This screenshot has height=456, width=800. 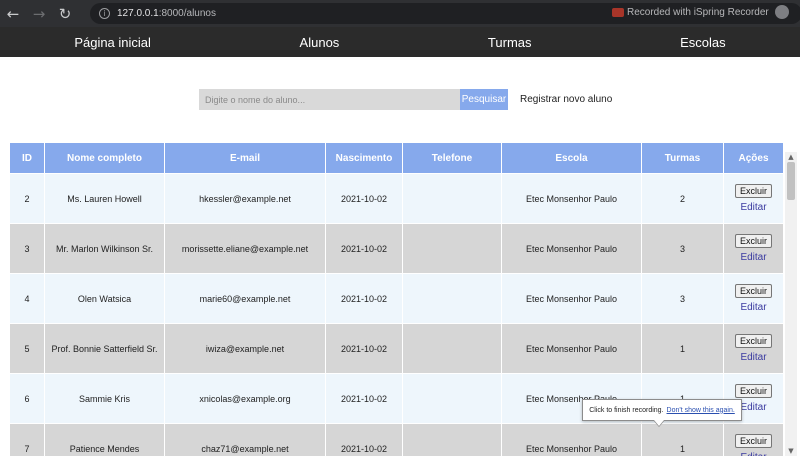 What do you see at coordinates (791, 157) in the screenshot?
I see `scroll-up-icon: ▲` at bounding box center [791, 157].